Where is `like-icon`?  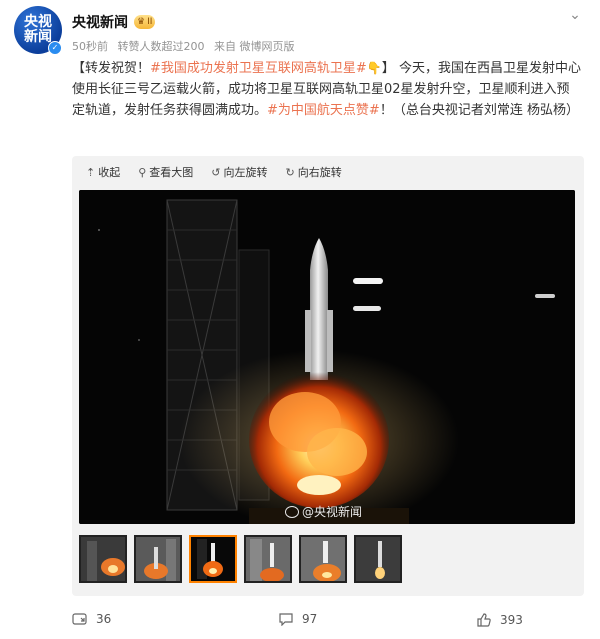
like-icon is located at coordinates (484, 620).